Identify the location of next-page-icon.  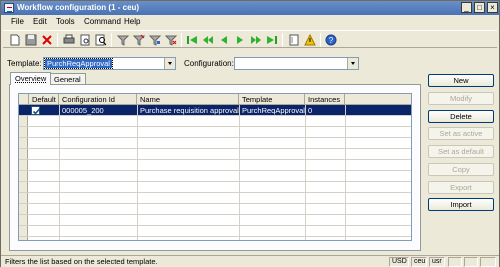
(256, 40).